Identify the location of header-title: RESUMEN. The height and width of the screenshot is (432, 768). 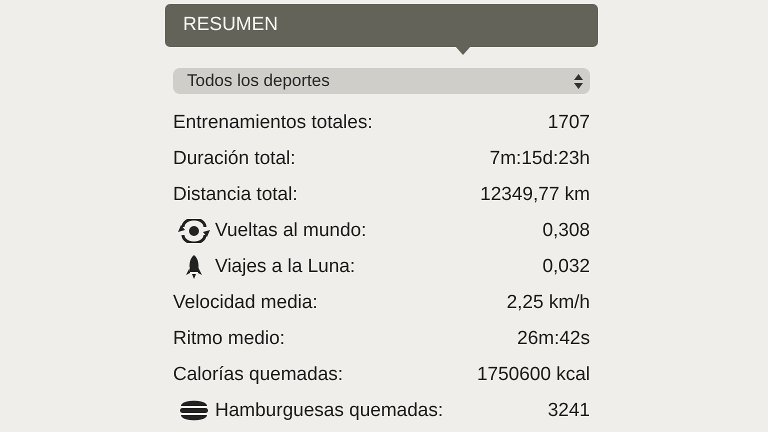
(230, 25).